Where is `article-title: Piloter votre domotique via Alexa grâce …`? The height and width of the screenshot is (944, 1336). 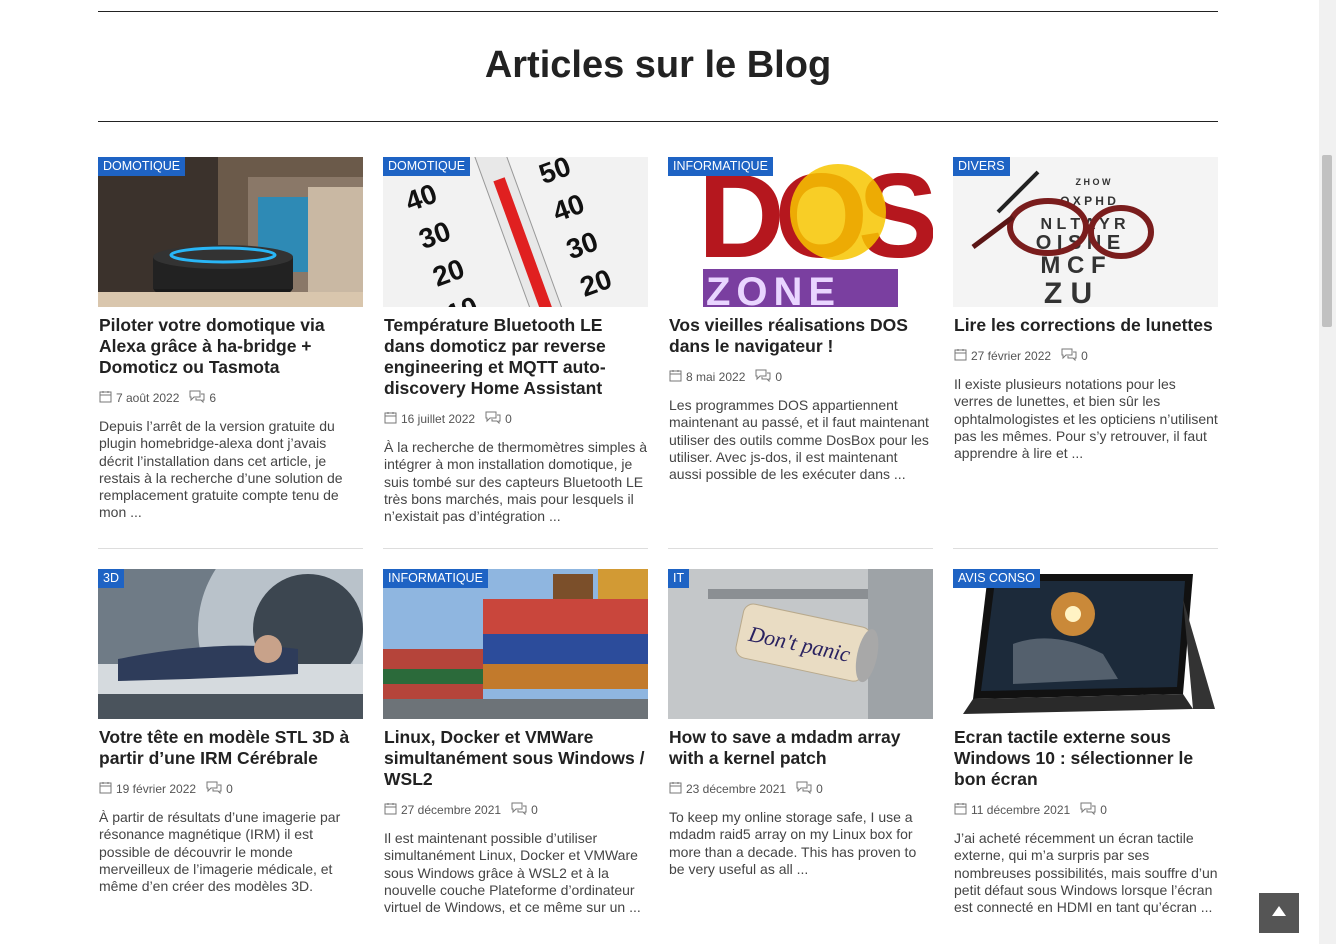 article-title: Piloter votre domotique via Alexa grâce … is located at coordinates (231, 346).